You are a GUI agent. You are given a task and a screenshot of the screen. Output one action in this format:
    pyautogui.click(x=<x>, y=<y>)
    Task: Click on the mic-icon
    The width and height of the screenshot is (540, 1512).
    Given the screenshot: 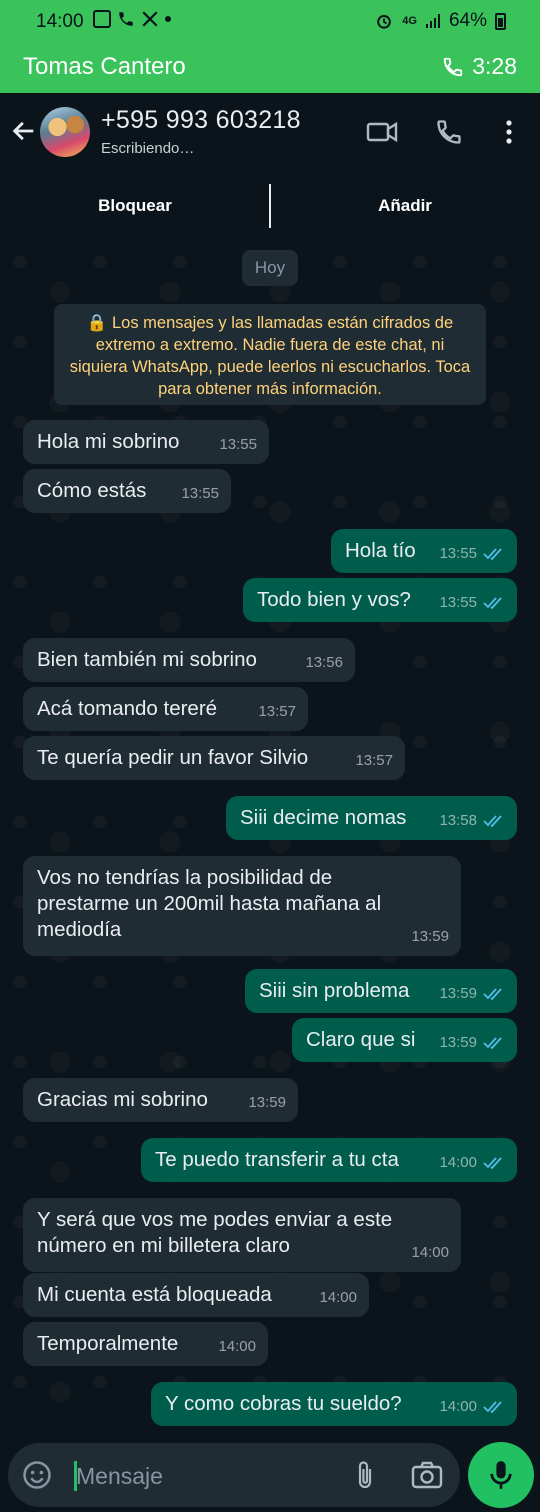 What is the action you would take?
    pyautogui.click(x=501, y=1475)
    